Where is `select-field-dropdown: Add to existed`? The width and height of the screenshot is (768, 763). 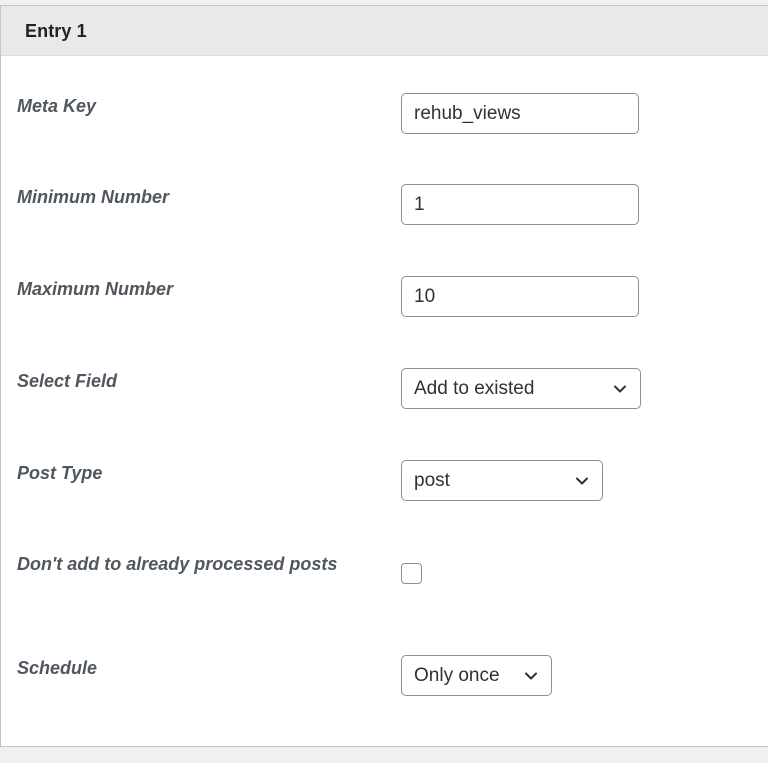 select-field-dropdown: Add to existed is located at coordinates (521, 388).